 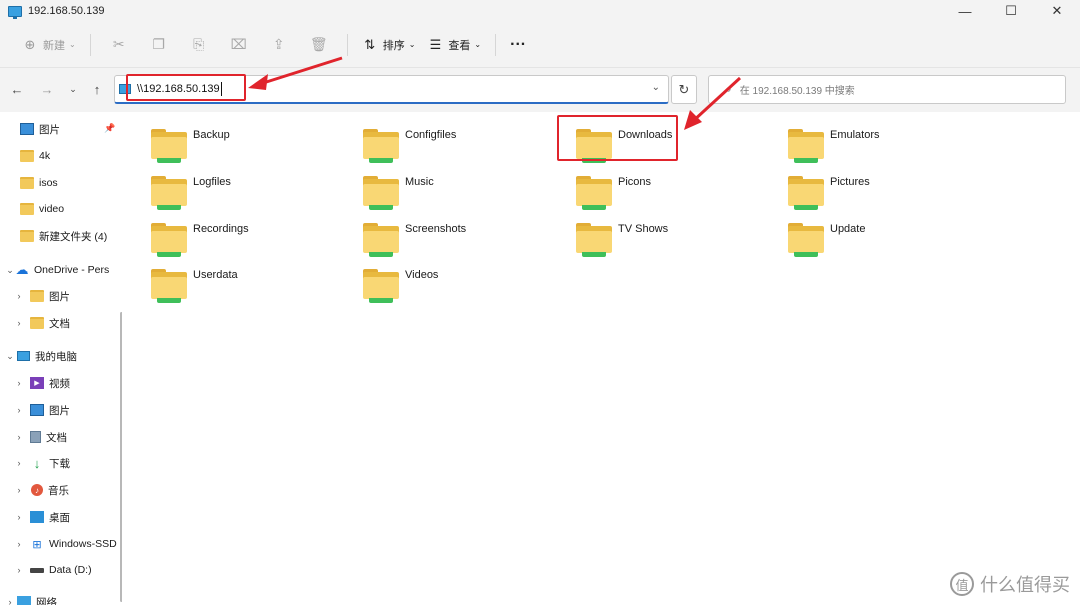 I want to click on watermark-logo-icon: 值, so click(x=962, y=584).